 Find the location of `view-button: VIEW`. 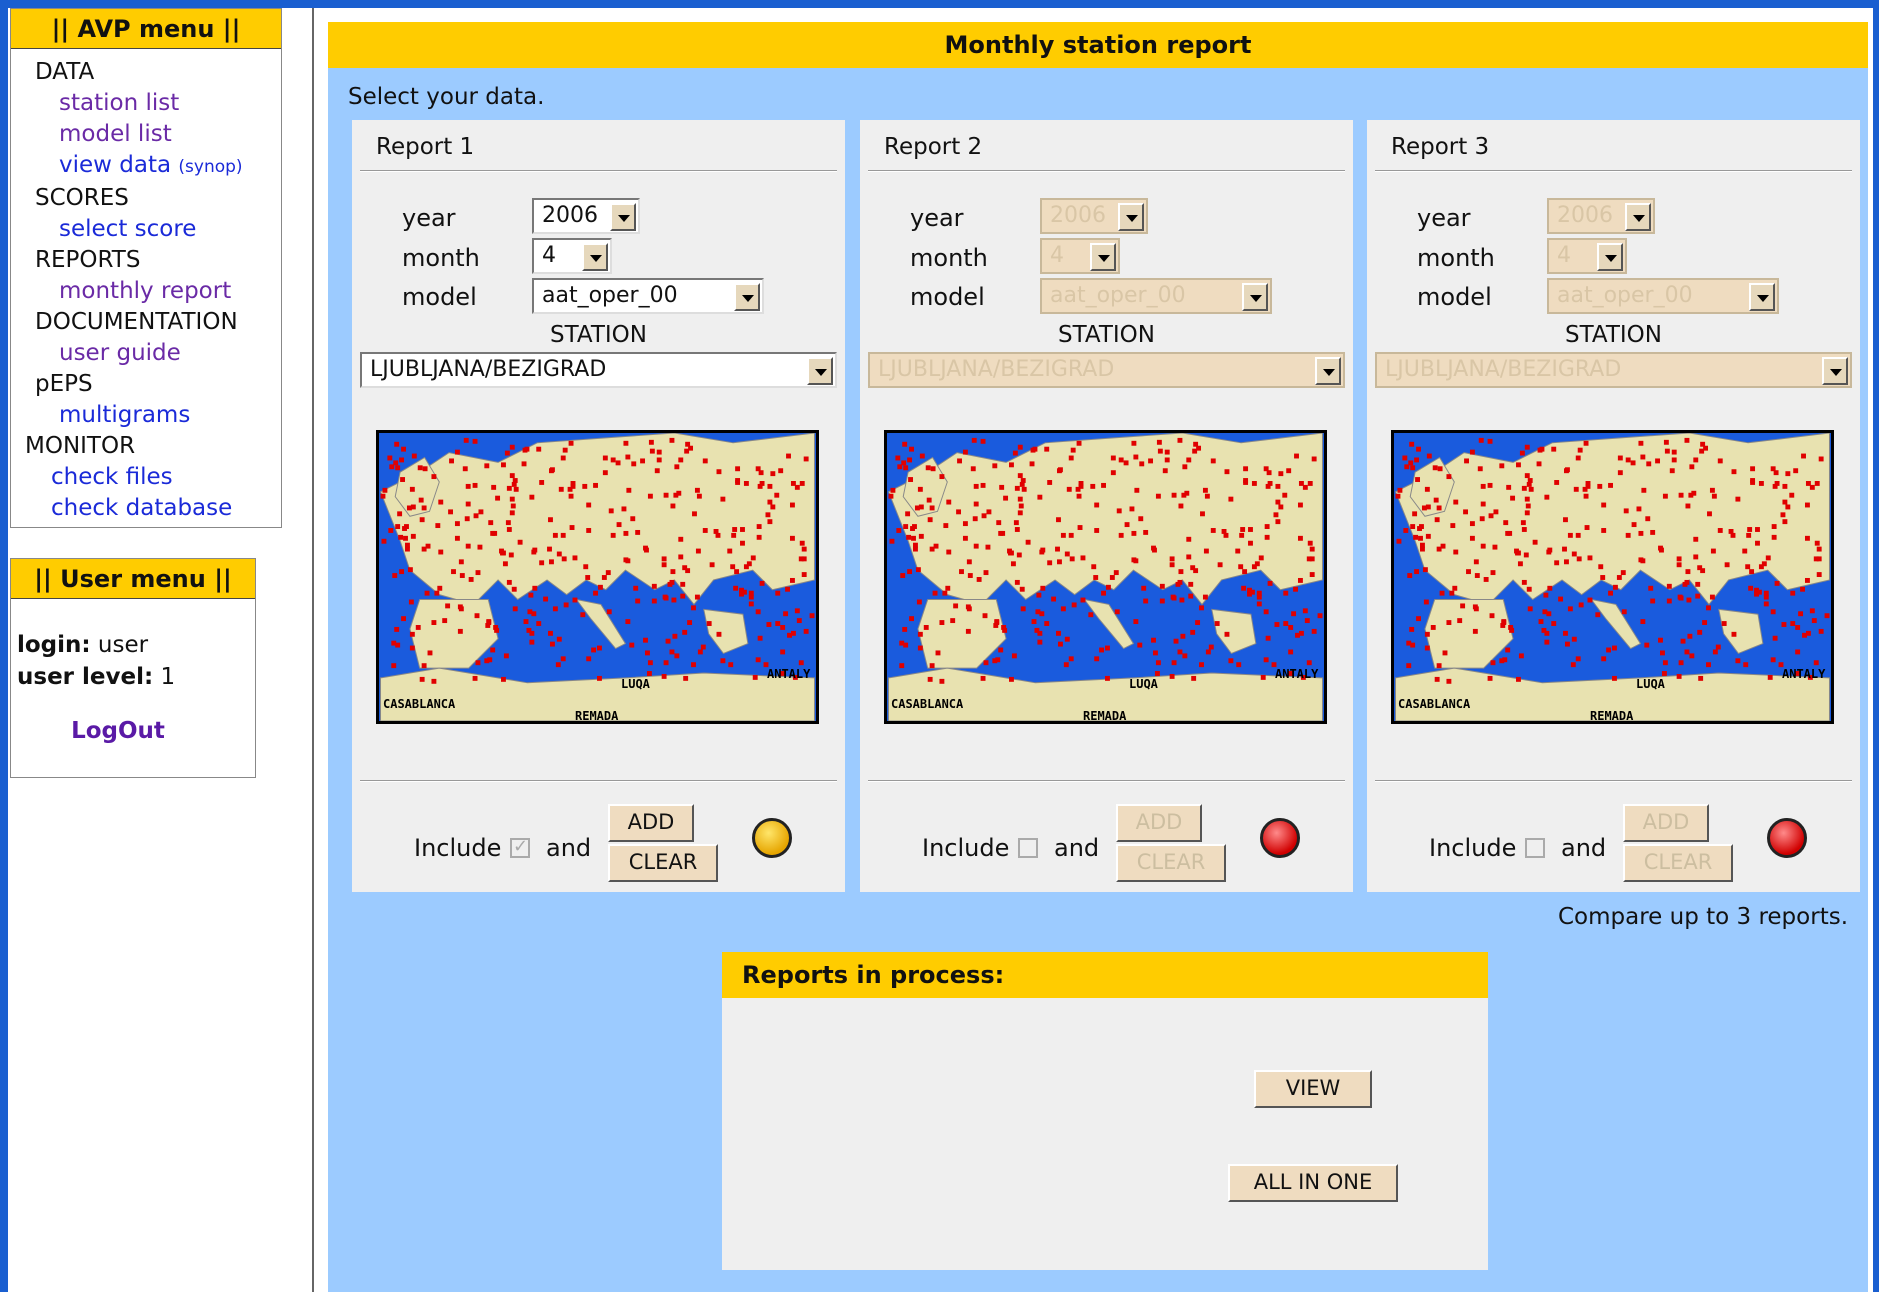

view-button: VIEW is located at coordinates (1313, 1089).